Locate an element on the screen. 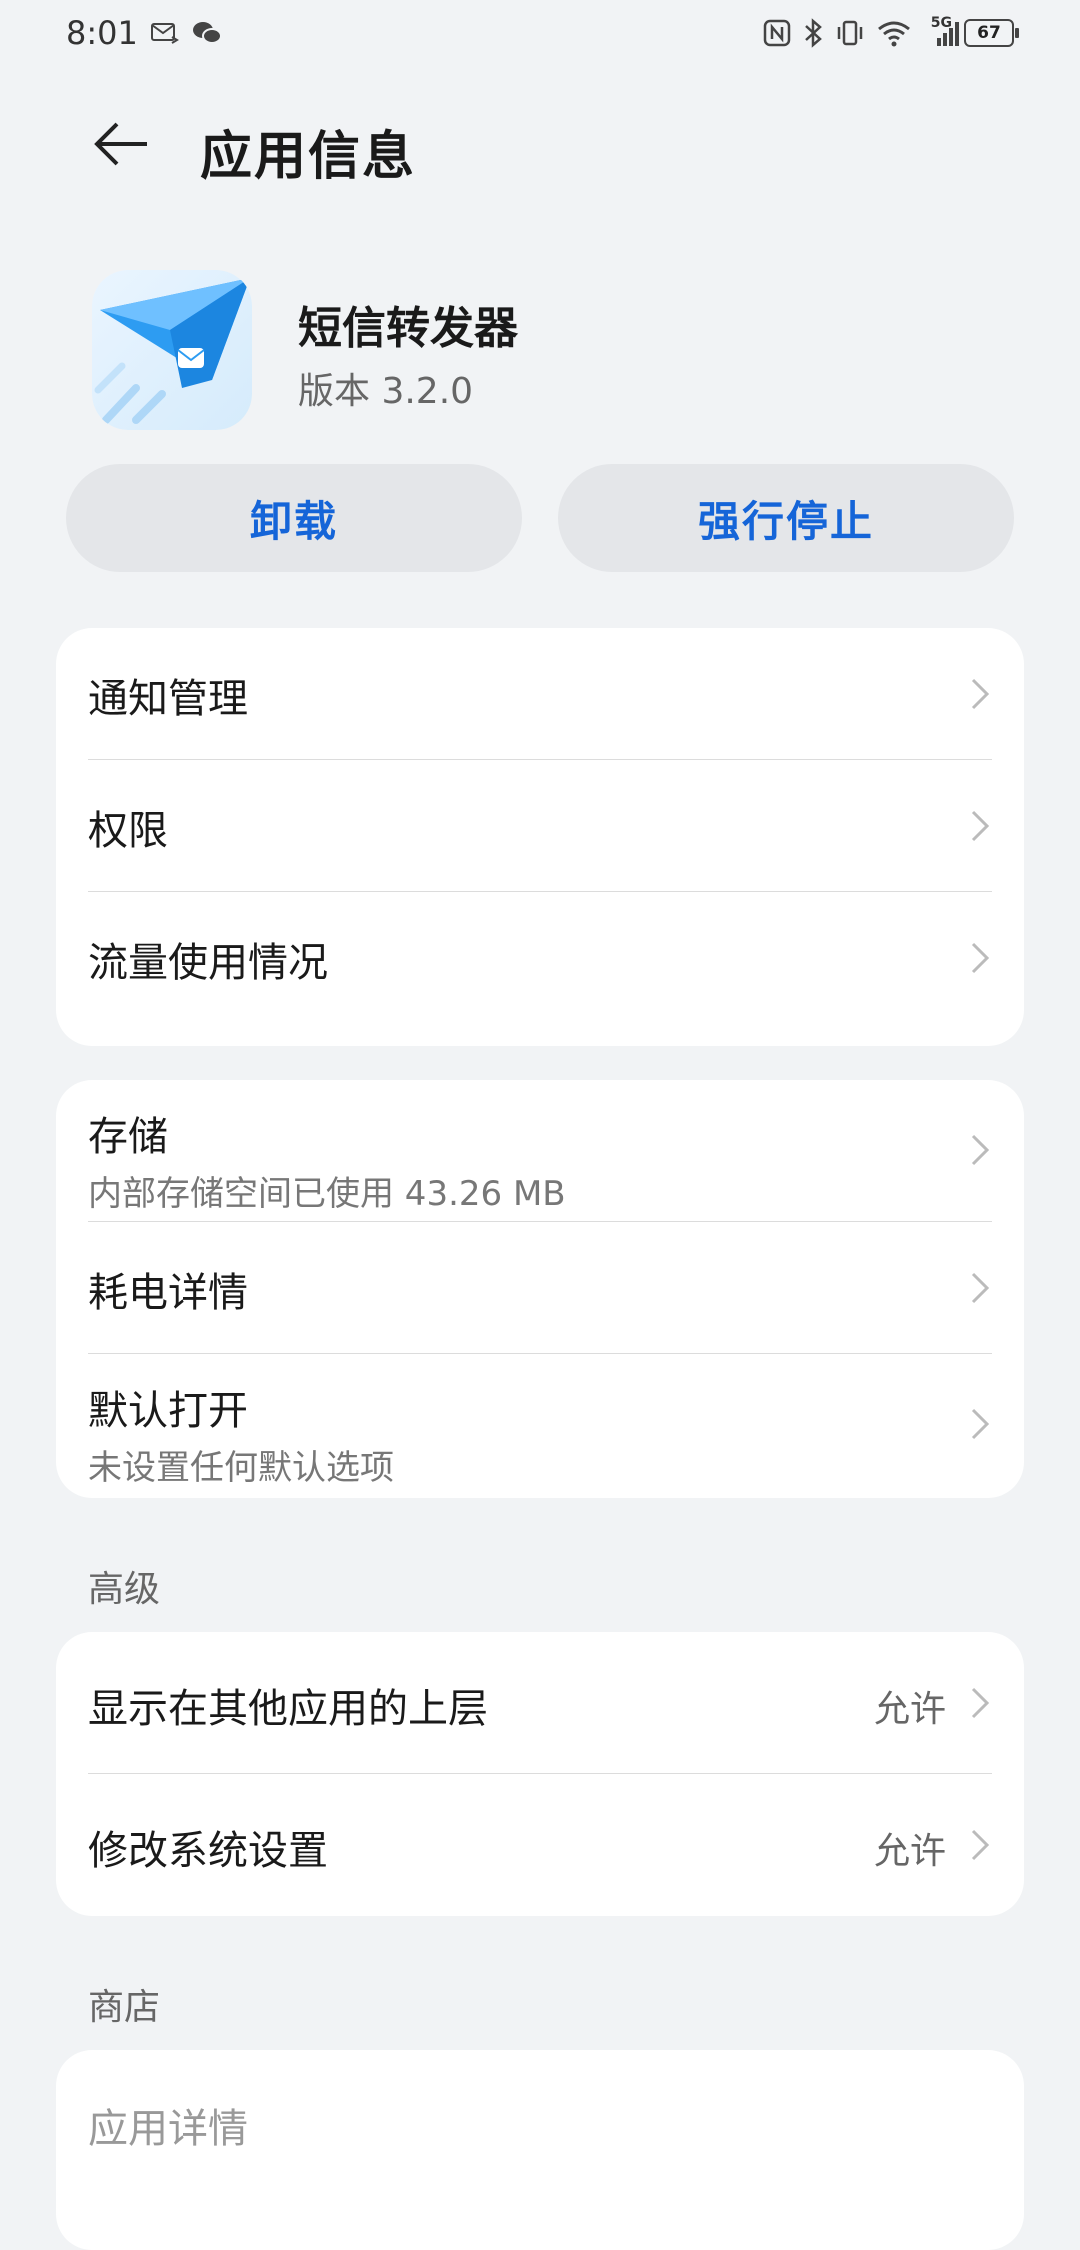  uninstall-button: 卸载 is located at coordinates (294, 518).